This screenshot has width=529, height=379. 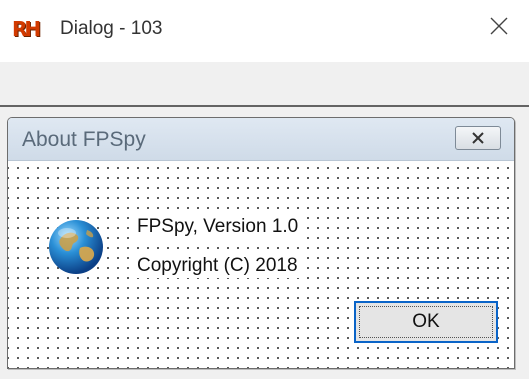 What do you see at coordinates (76, 247) in the screenshot?
I see `globe-icon` at bounding box center [76, 247].